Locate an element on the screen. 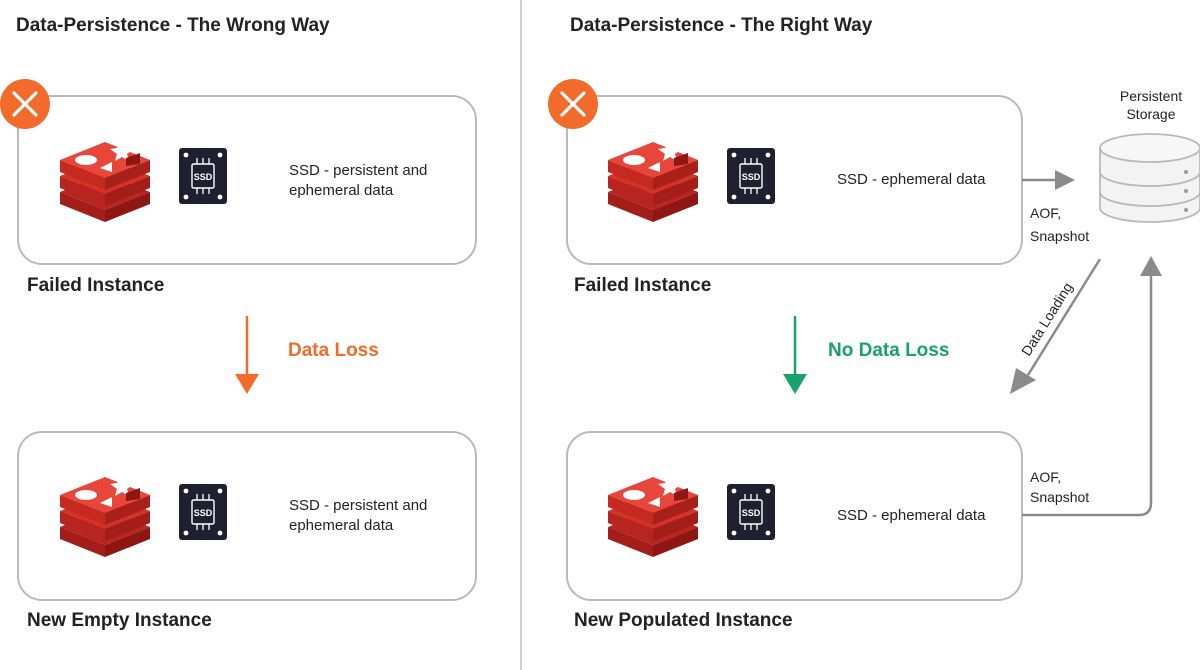 The height and width of the screenshot is (670, 1200). storage-label-line-2: Storage is located at coordinates (1150, 114).